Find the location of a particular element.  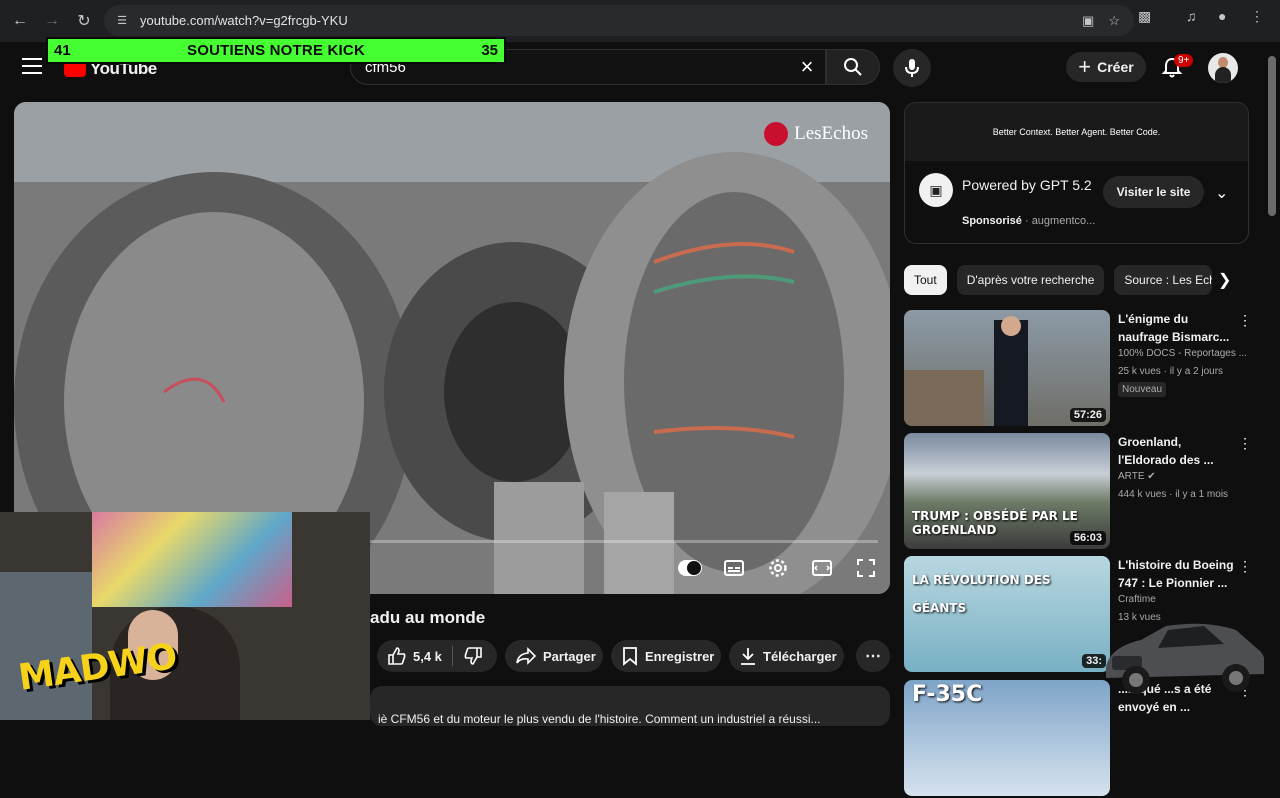

channel-name: Craftime is located at coordinates (1137, 599).